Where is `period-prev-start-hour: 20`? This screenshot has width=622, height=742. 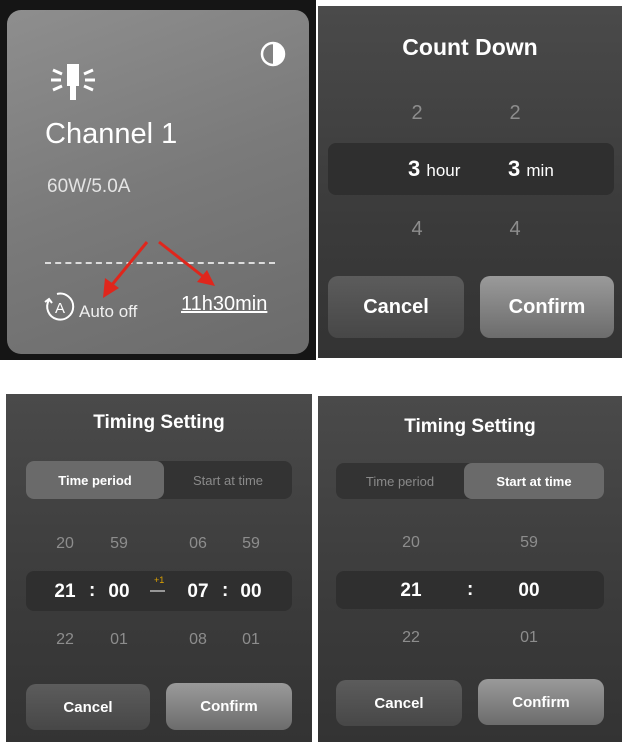
period-prev-start-hour: 20 is located at coordinates (65, 543).